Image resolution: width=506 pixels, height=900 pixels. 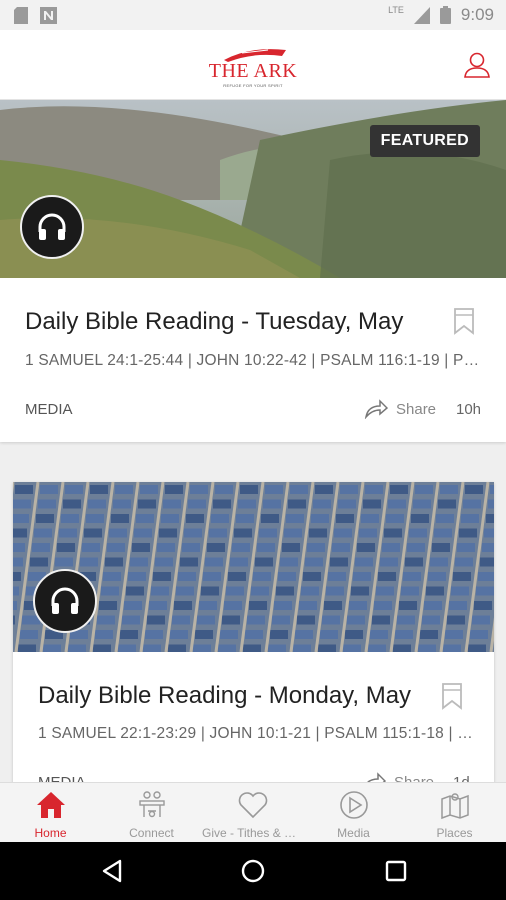 I want to click on tab-media: Media, so click(x=353, y=813).